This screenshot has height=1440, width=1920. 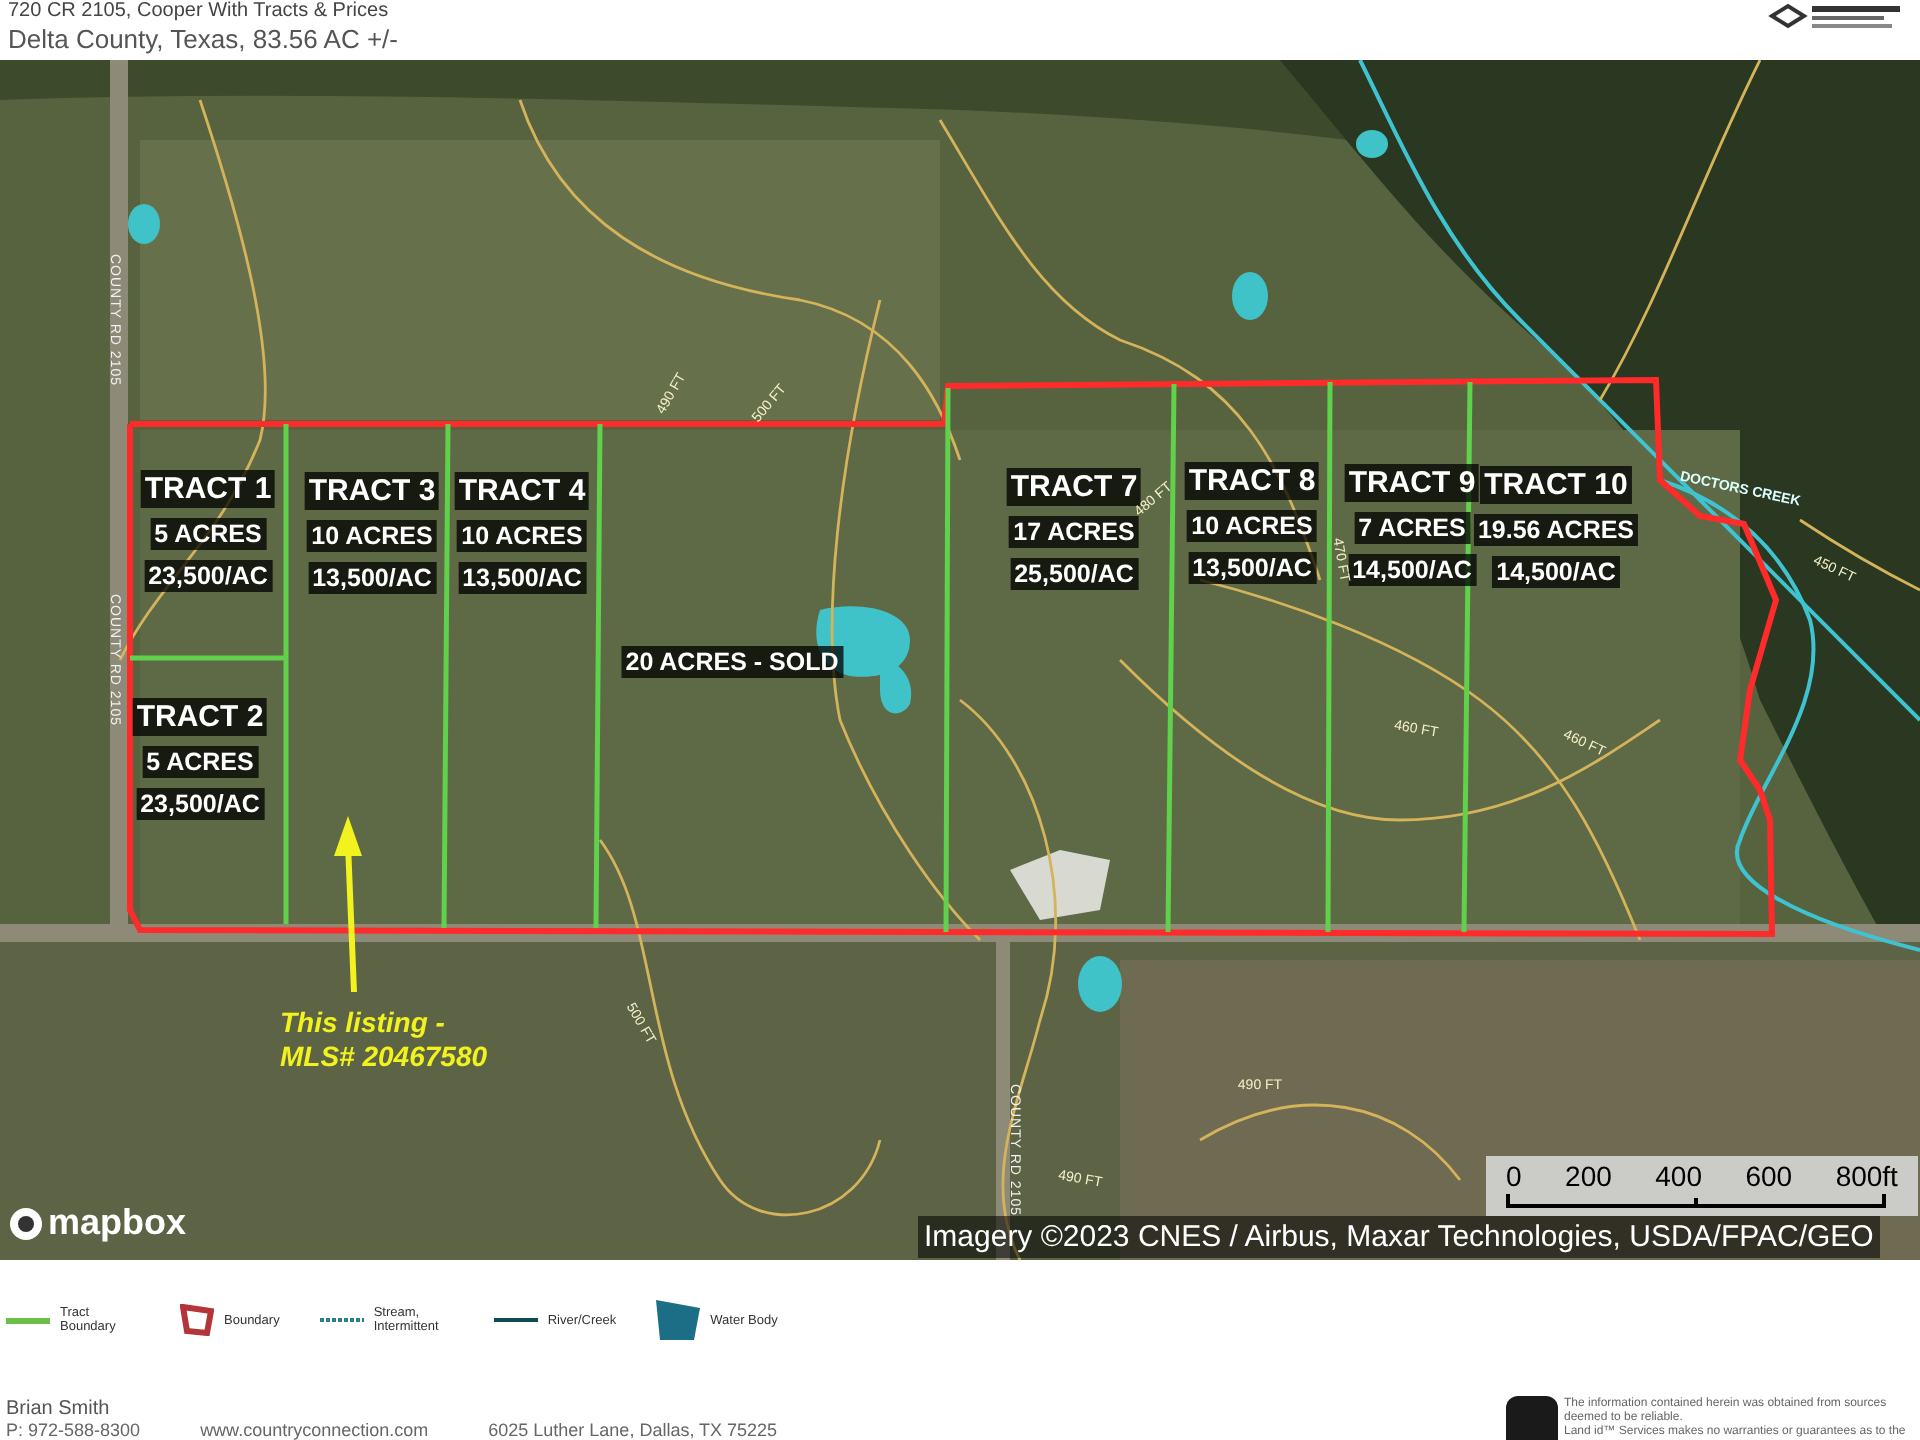 I want to click on phone-number: P: 972-588-8300, so click(x=73, y=1430).